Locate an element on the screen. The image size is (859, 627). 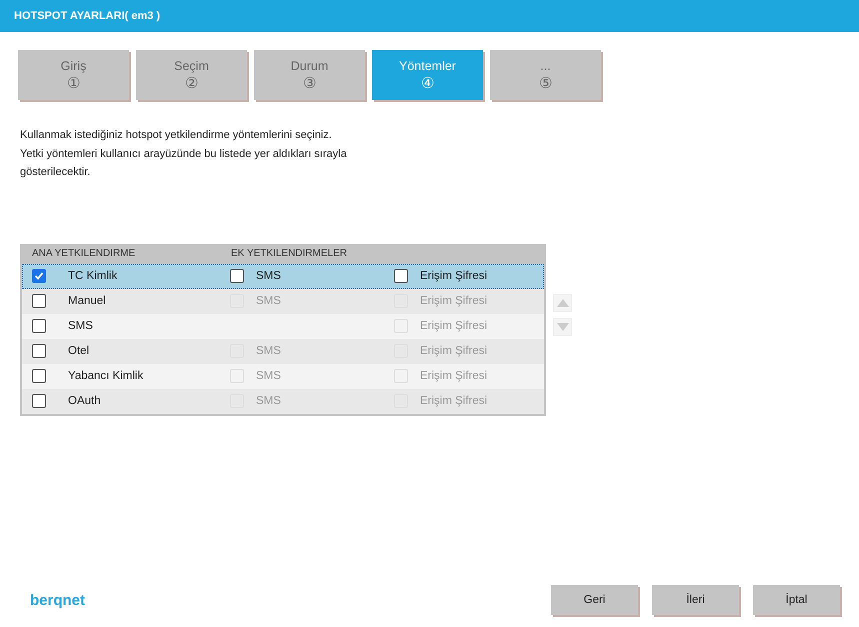
window-title: HOTSPOT AYARLARI( em3 ) is located at coordinates (429, 16).